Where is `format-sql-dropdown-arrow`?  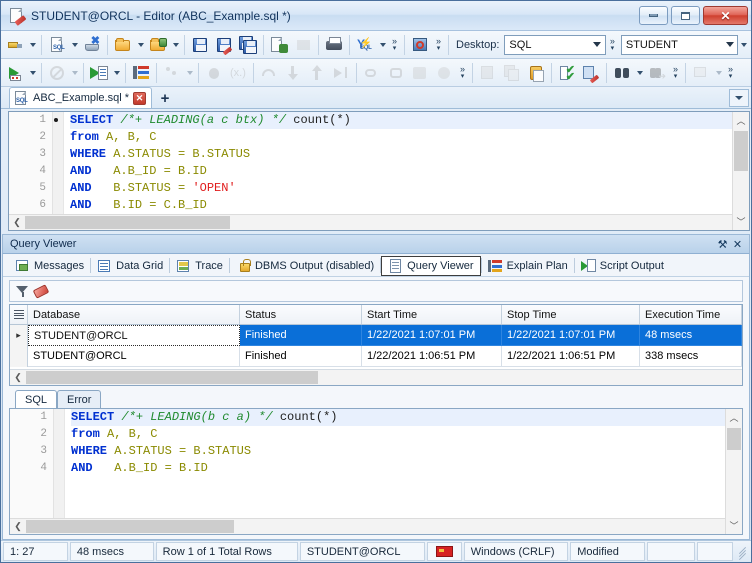 format-sql-dropdown-arrow is located at coordinates (382, 45).